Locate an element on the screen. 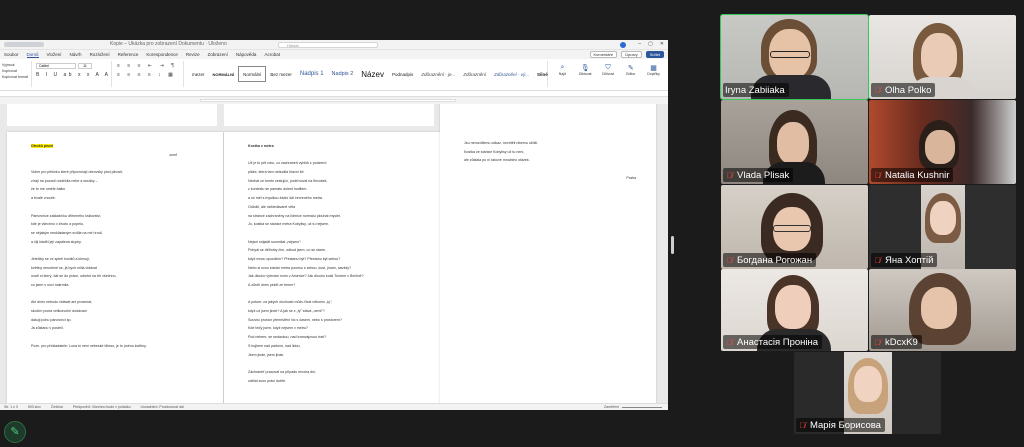 The height and width of the screenshot is (447, 1024). text-predictions: Předpověď: Všechno bude v pořádku is located at coordinates (102, 407).